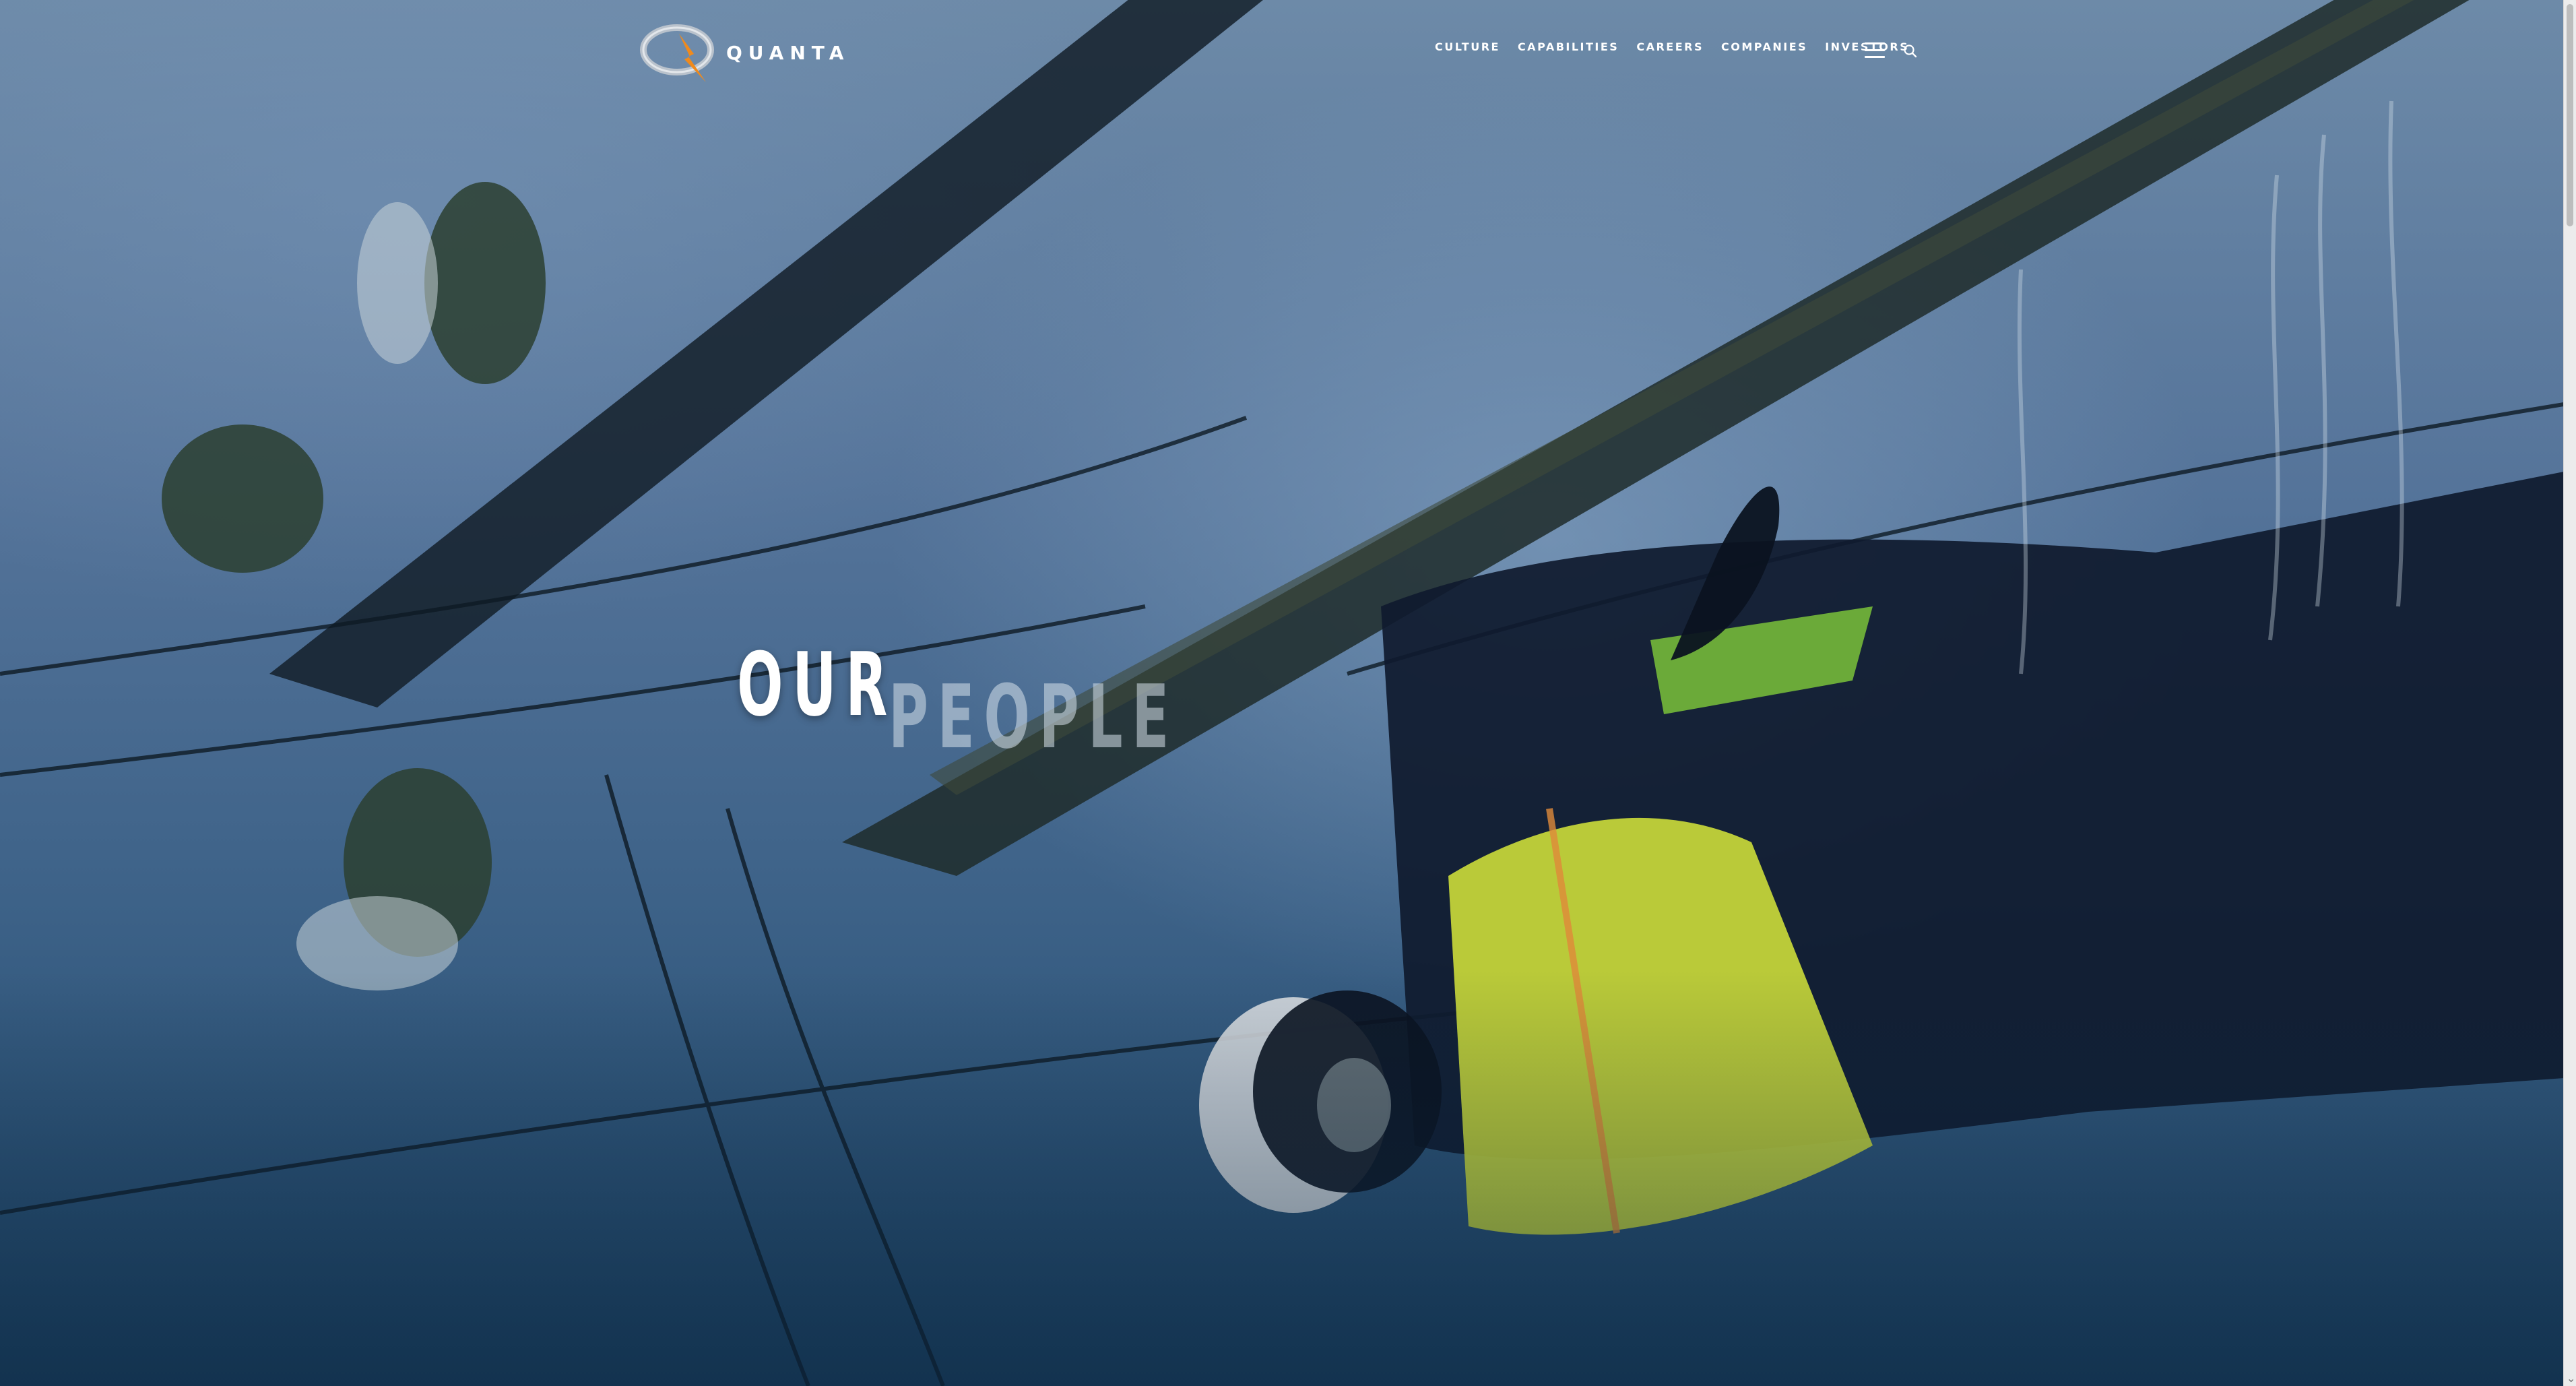 The height and width of the screenshot is (1386, 2576). I want to click on nav-culture: CULTURE, so click(1468, 46).